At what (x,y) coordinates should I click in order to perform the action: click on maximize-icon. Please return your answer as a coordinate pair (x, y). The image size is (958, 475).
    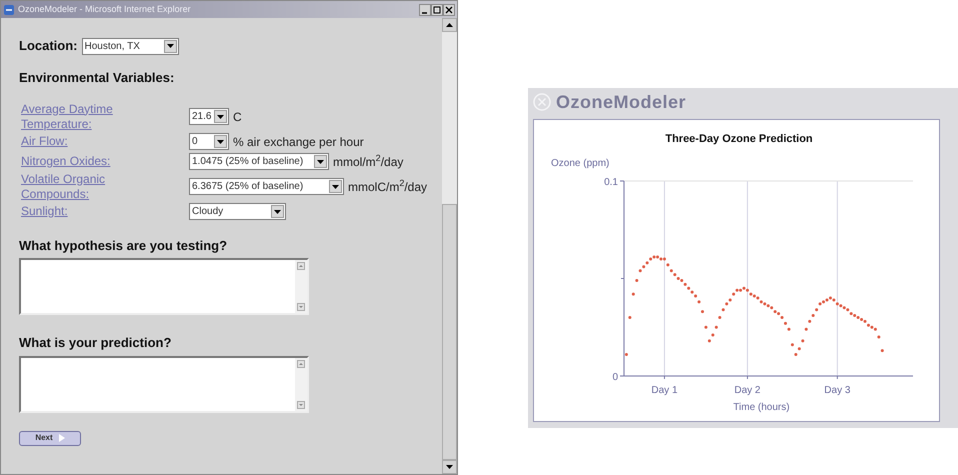
    Looking at the image, I should click on (437, 10).